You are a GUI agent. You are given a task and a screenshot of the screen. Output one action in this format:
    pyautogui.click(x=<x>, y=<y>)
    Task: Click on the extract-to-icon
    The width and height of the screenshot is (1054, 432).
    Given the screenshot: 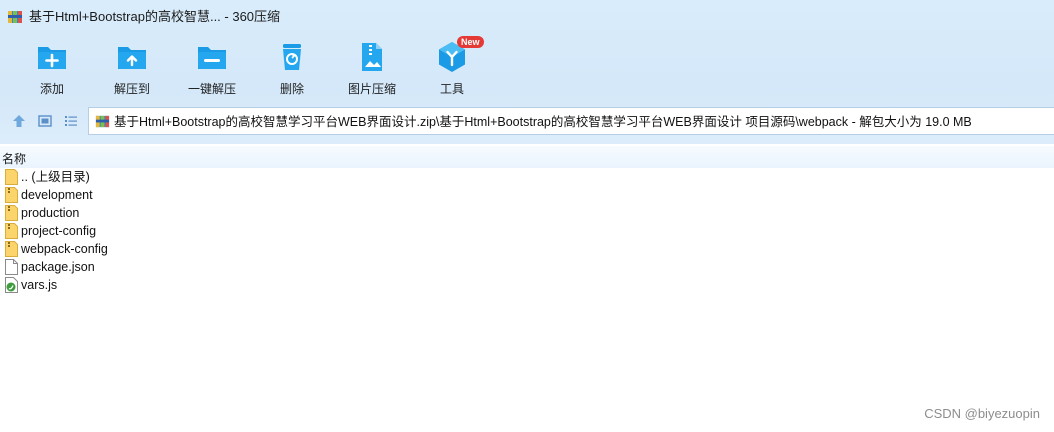 What is the action you would take?
    pyautogui.click(x=132, y=58)
    